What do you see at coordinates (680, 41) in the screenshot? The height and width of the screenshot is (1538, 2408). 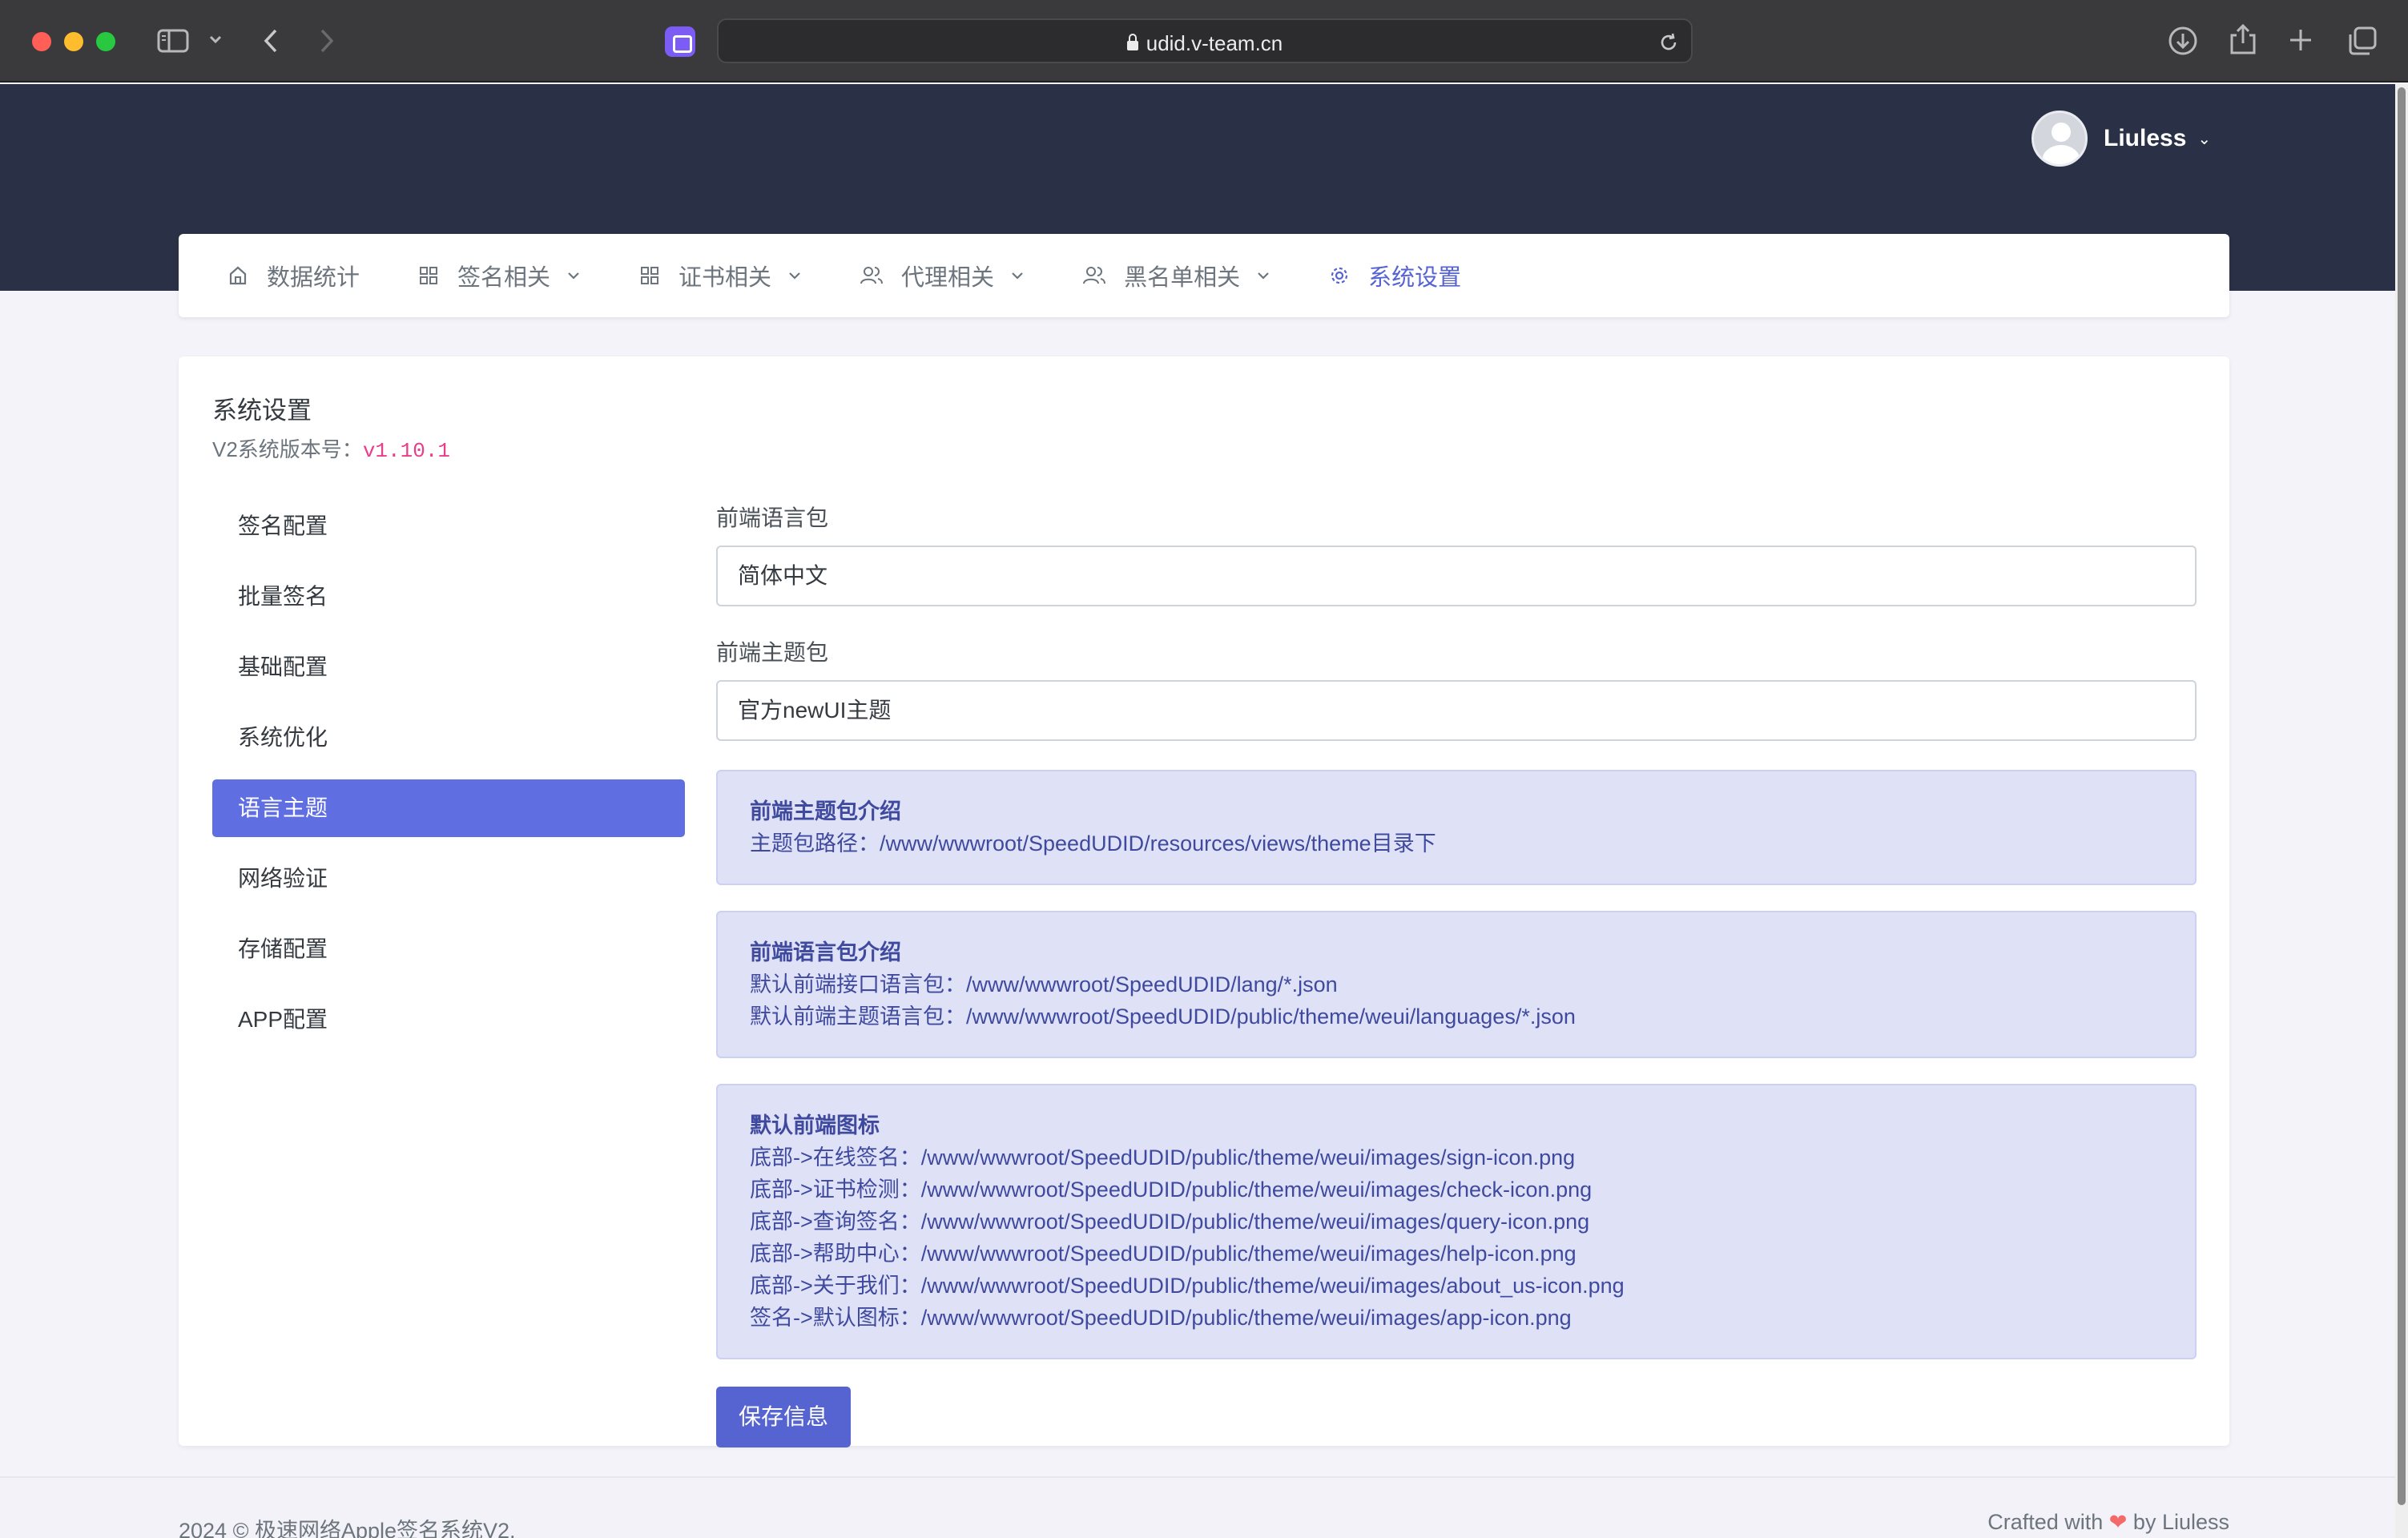 I see `extension-icon` at bounding box center [680, 41].